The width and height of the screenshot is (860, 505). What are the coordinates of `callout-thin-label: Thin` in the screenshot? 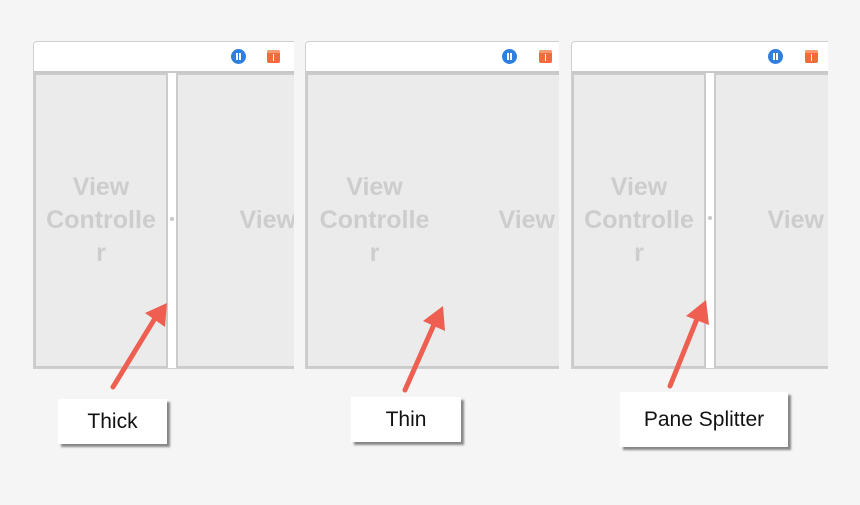 It's located at (406, 419).